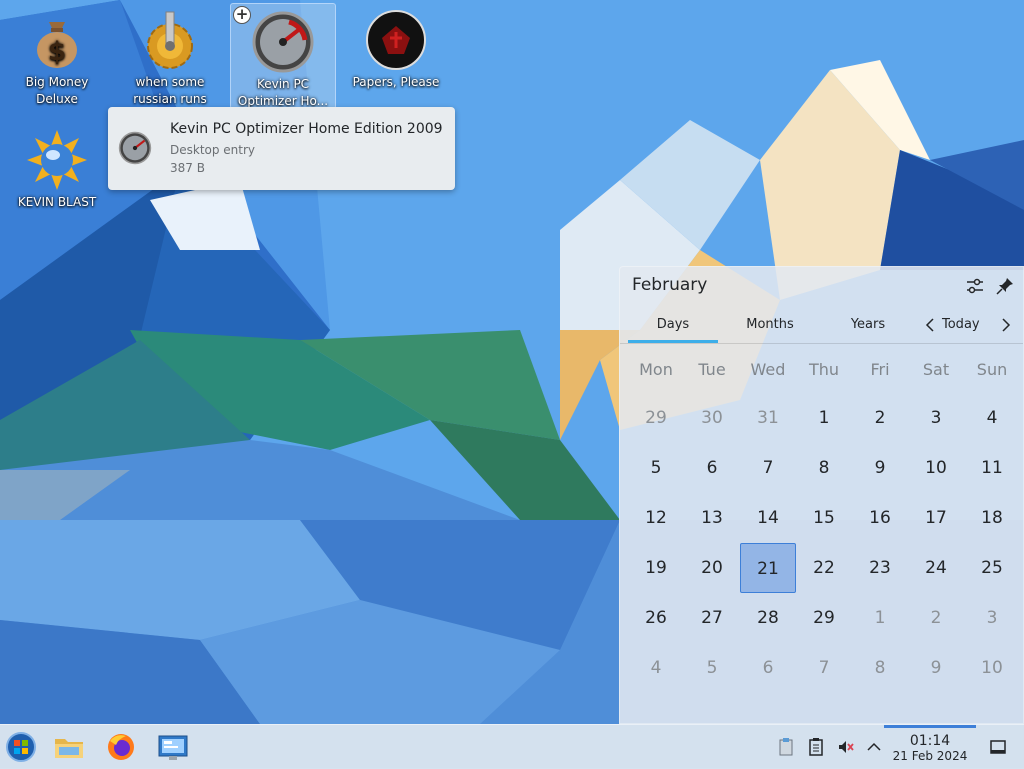  What do you see at coordinates (670, 285) in the screenshot?
I see `calendar-month-title: February` at bounding box center [670, 285].